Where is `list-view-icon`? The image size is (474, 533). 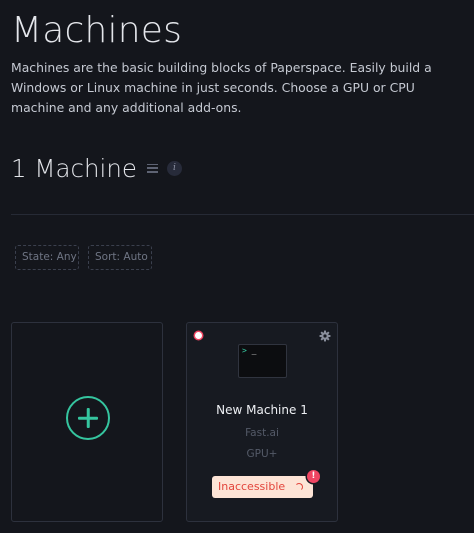 list-view-icon is located at coordinates (152, 168).